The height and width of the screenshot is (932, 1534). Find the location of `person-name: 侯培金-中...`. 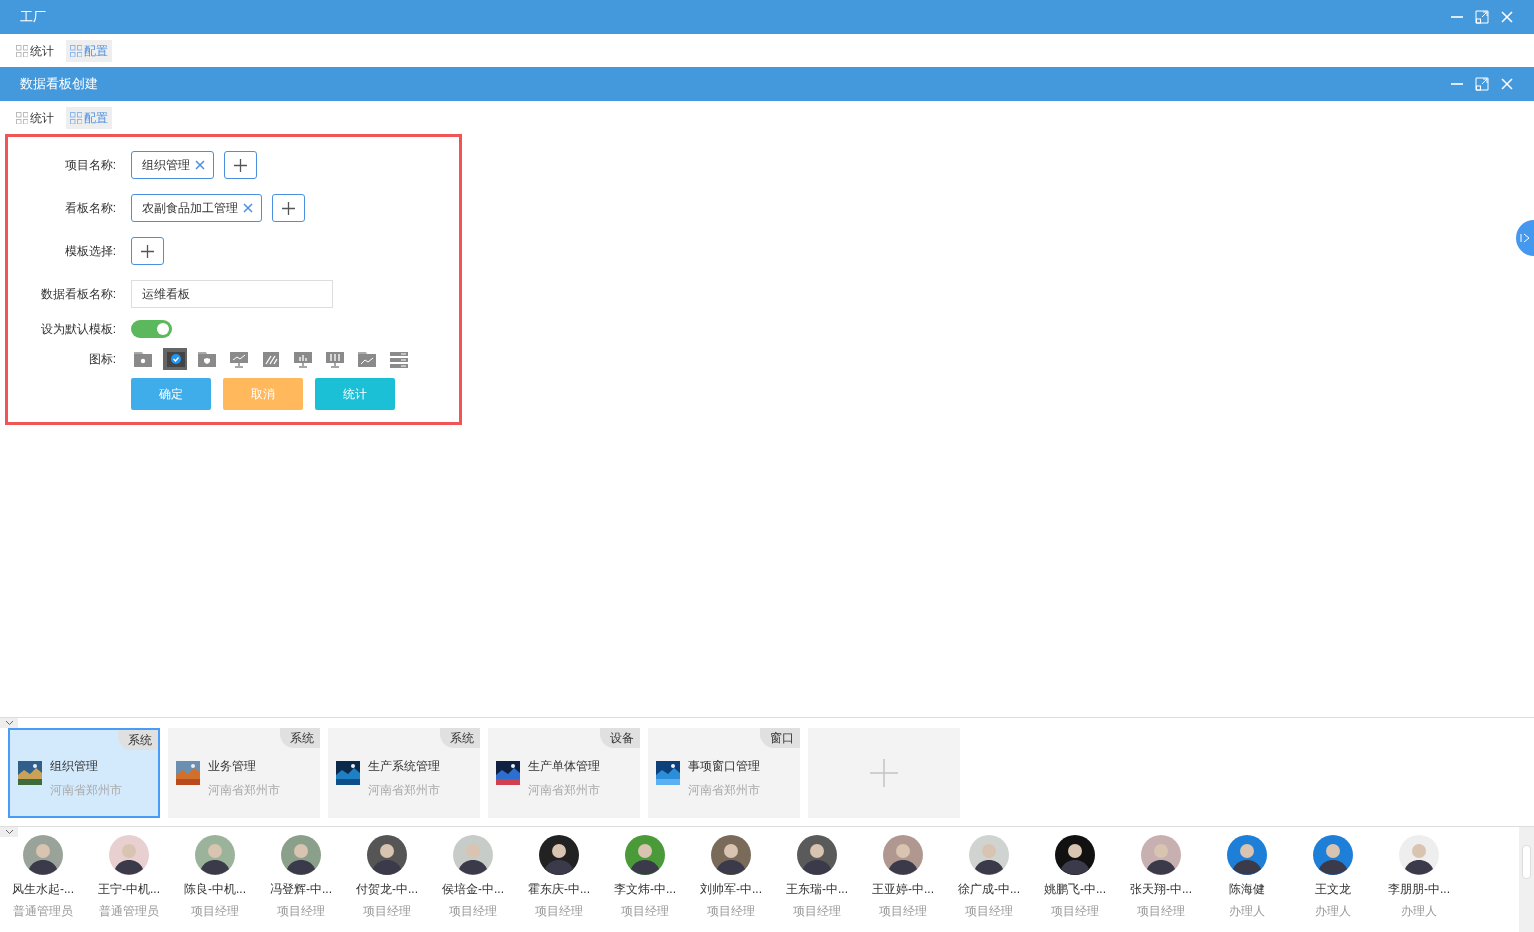

person-name: 侯培金-中... is located at coordinates (473, 889).